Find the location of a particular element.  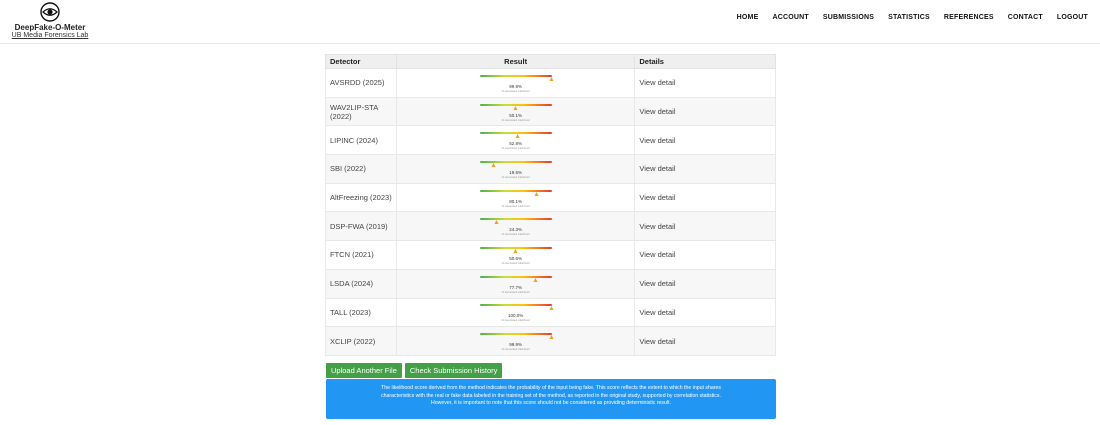

likelihood-meter: 100.0% AI-Generated Likelihood is located at coordinates (516, 312).